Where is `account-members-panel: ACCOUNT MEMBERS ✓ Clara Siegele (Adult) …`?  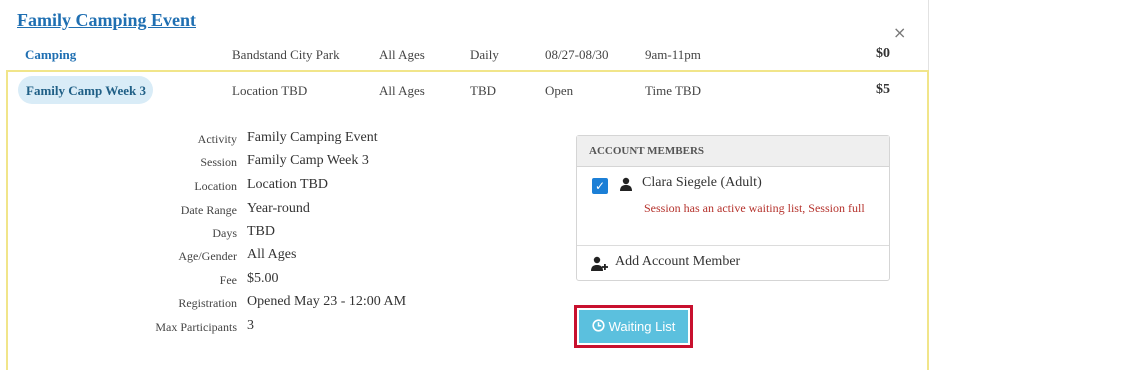
account-members-panel: ACCOUNT MEMBERS ✓ Clara Siegele (Adult) … is located at coordinates (733, 208).